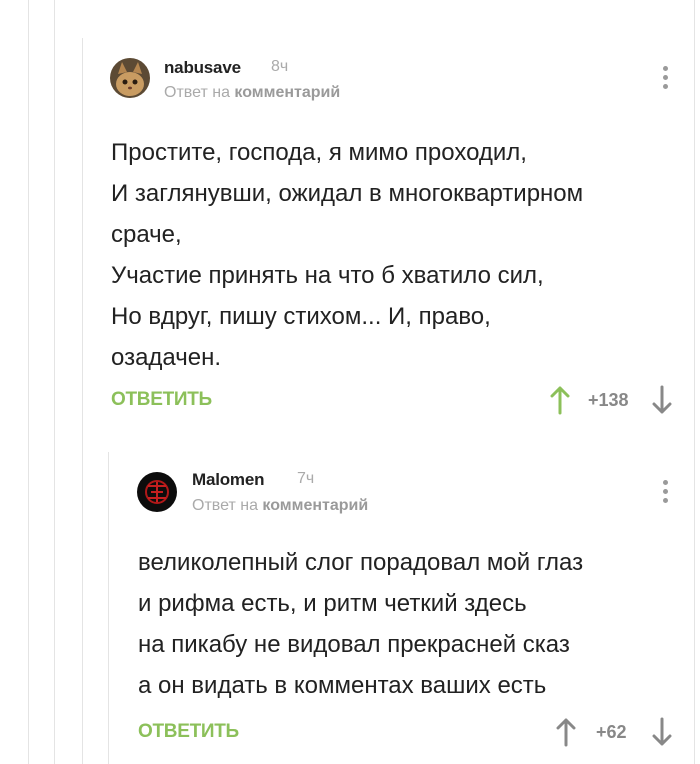 Image resolution: width=700 pixels, height=764 pixels. I want to click on avatar-emblem, so click(157, 492).